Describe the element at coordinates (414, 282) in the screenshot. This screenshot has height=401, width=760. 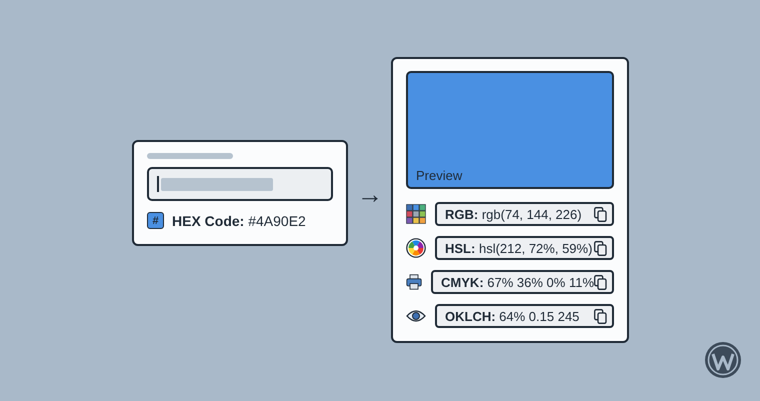
I see `printer-icon` at that location.